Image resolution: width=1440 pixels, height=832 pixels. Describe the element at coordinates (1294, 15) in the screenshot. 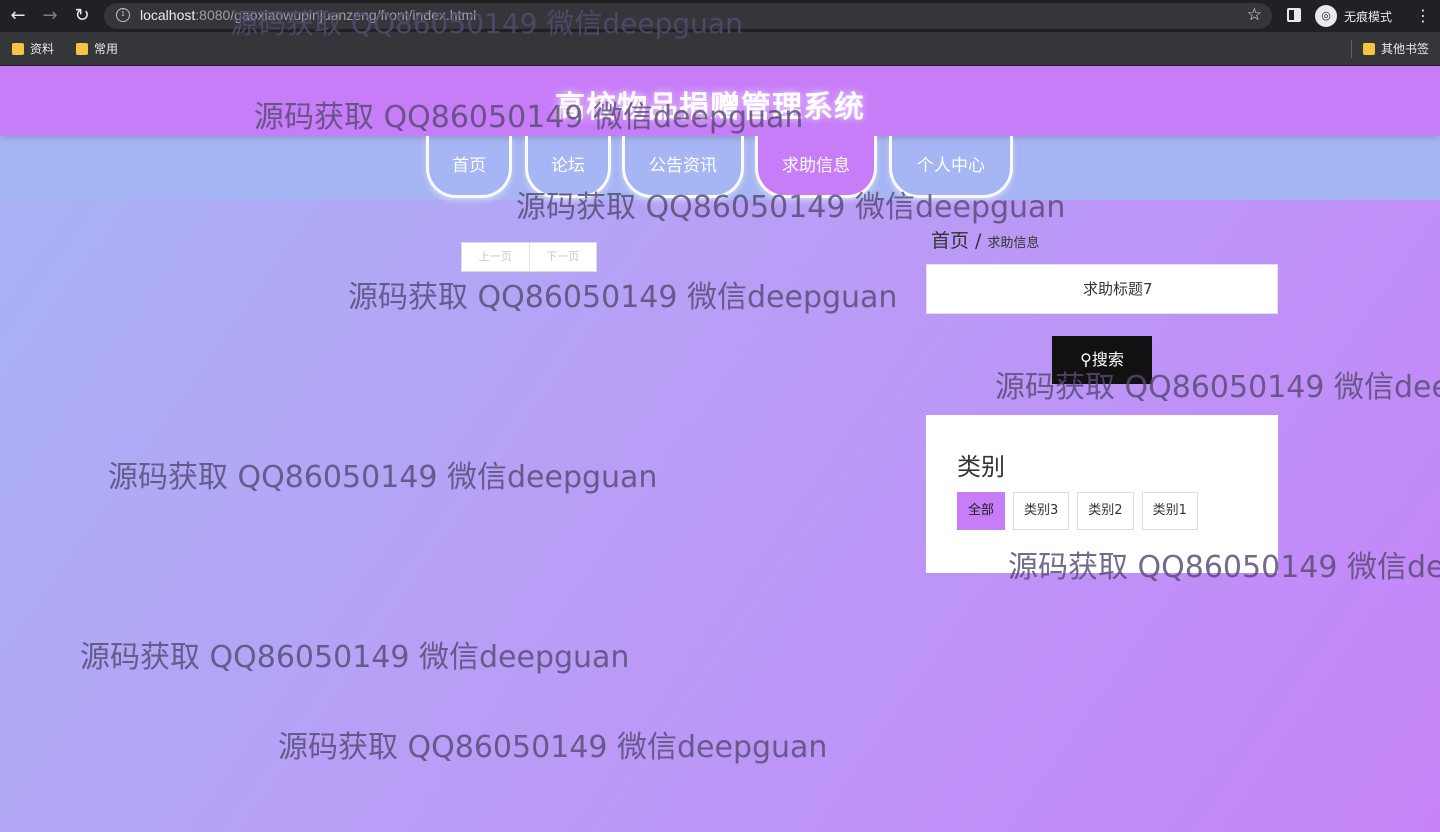

I see `side-panel-icon` at that location.